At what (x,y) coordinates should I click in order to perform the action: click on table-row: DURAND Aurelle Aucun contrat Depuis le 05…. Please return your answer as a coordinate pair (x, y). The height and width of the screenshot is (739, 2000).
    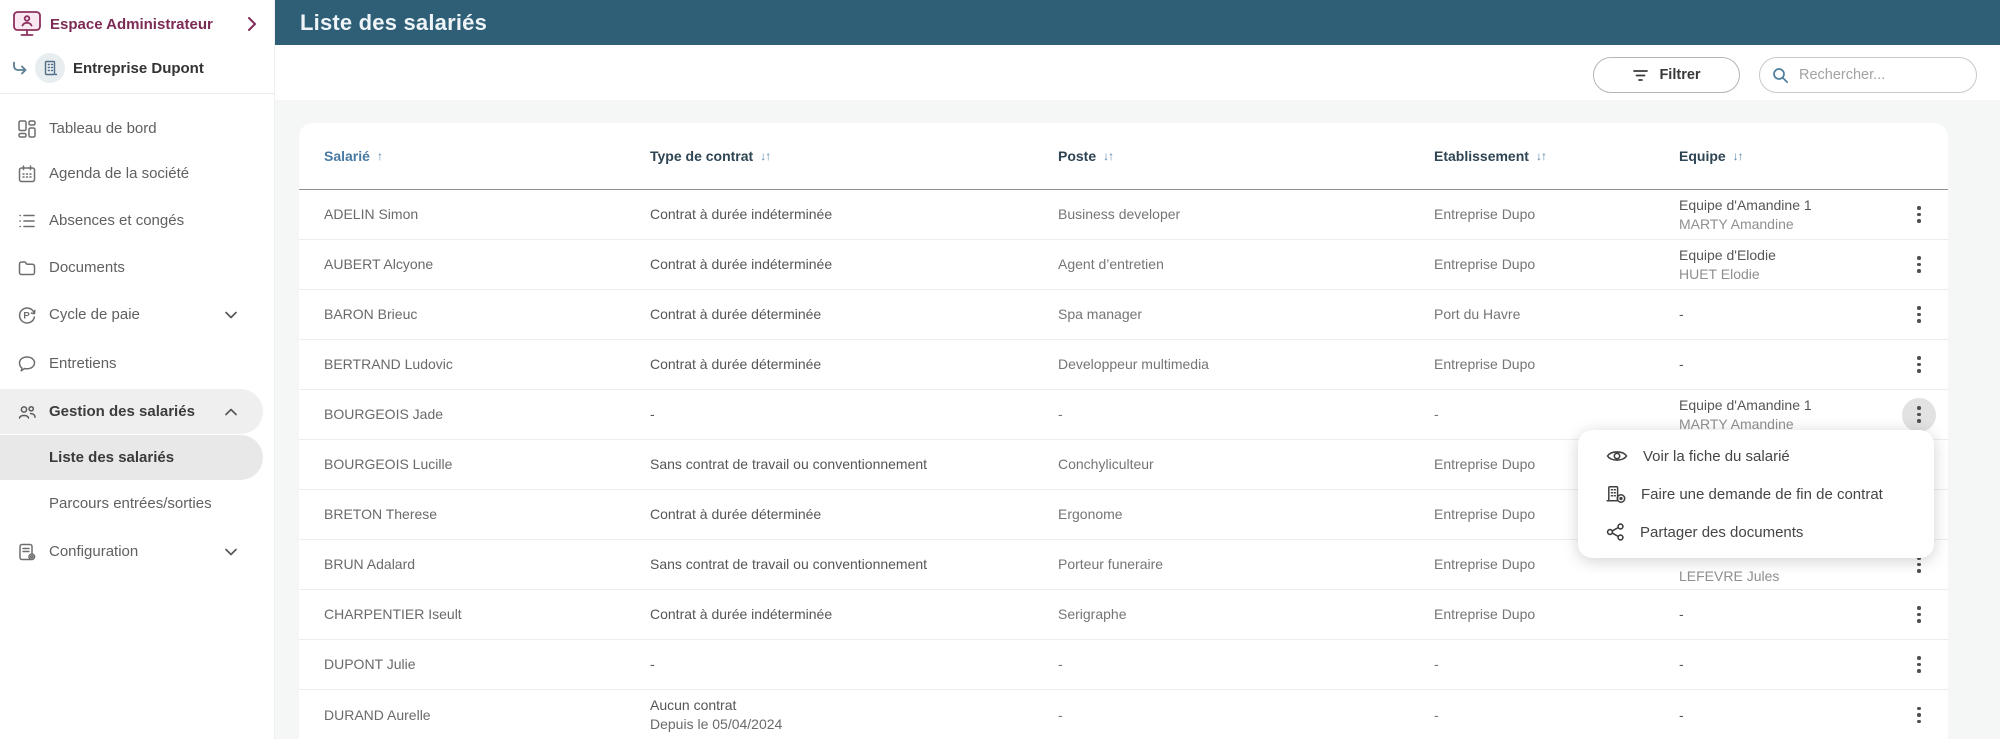
    Looking at the image, I should click on (1123, 714).